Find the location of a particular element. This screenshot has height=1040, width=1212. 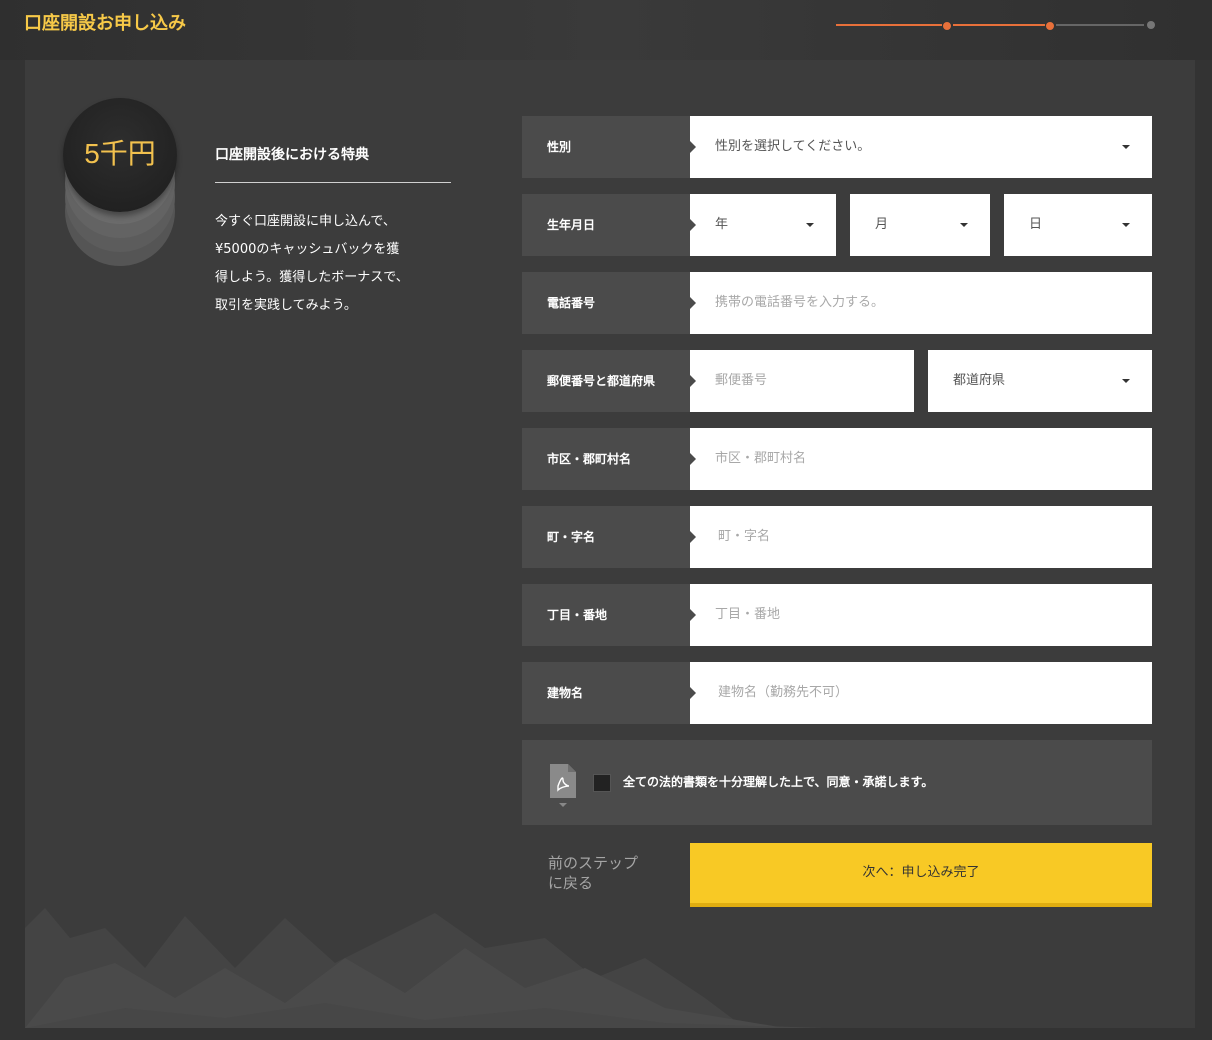

gender-select-value: 性別を選択してください。 is located at coordinates (793, 146).